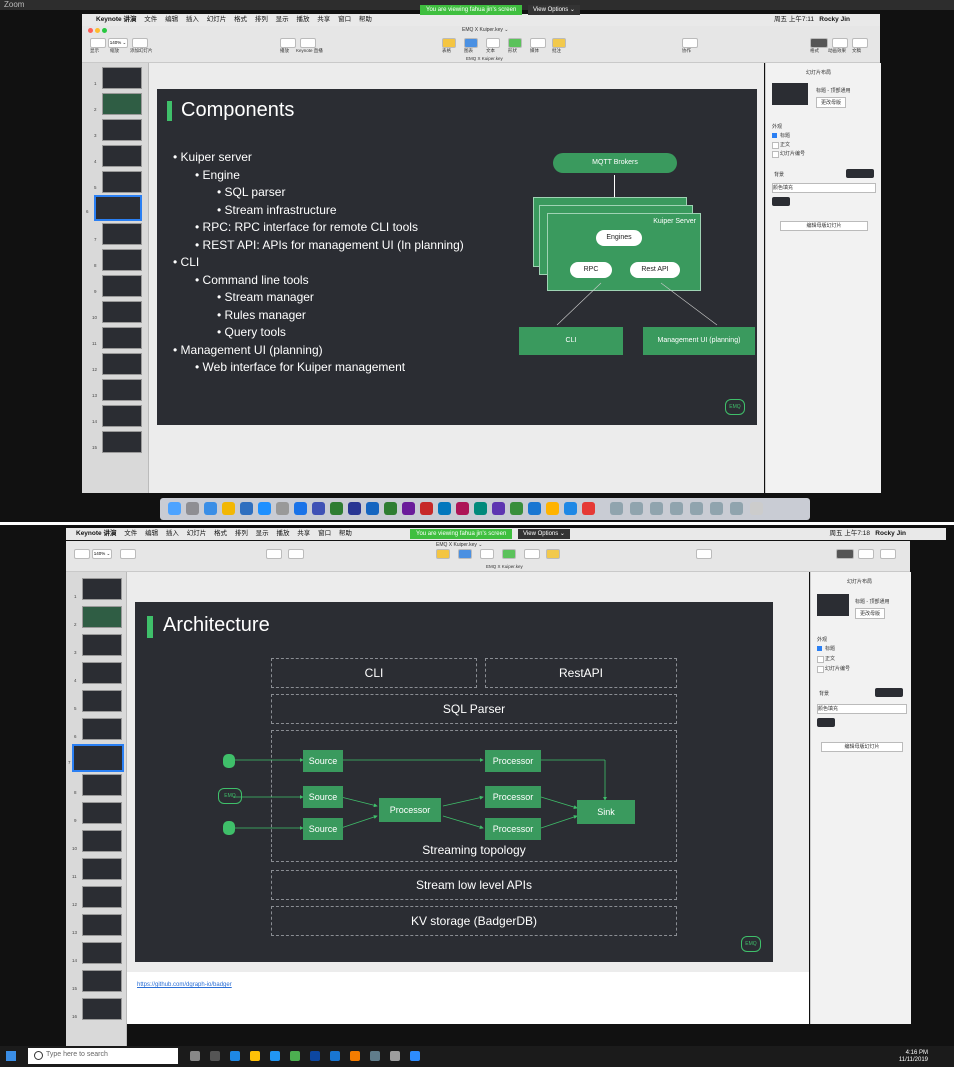 The height and width of the screenshot is (1067, 954). I want to click on text-button, so click(493, 43).